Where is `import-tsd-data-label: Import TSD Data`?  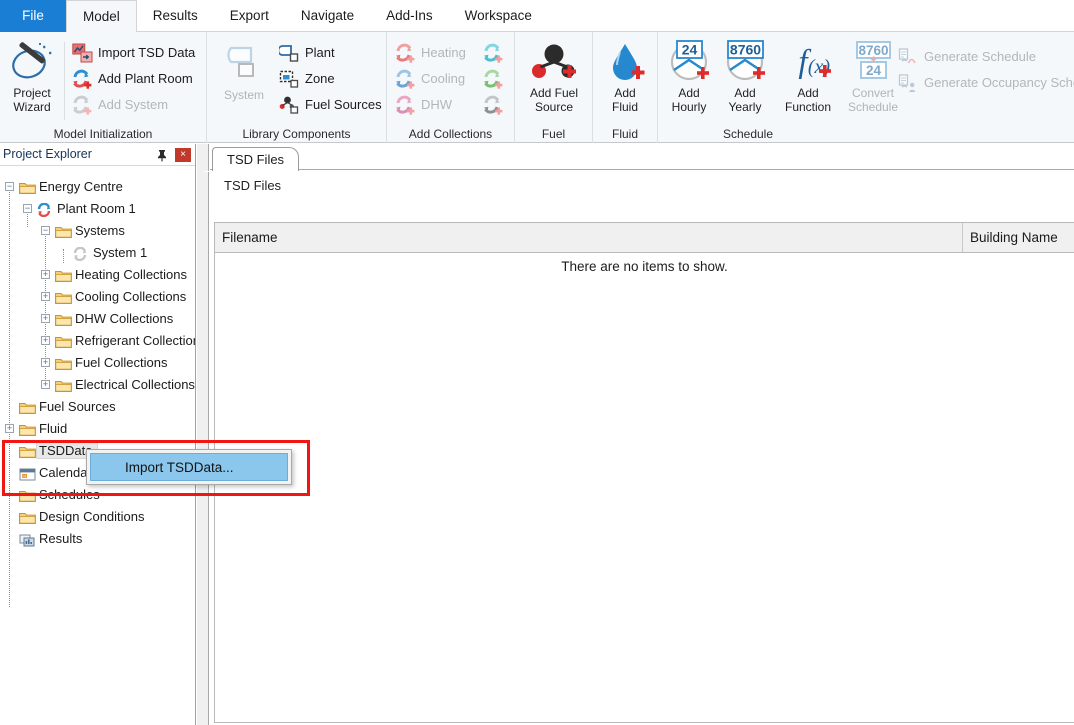
import-tsd-data-label: Import TSD Data is located at coordinates (147, 52).